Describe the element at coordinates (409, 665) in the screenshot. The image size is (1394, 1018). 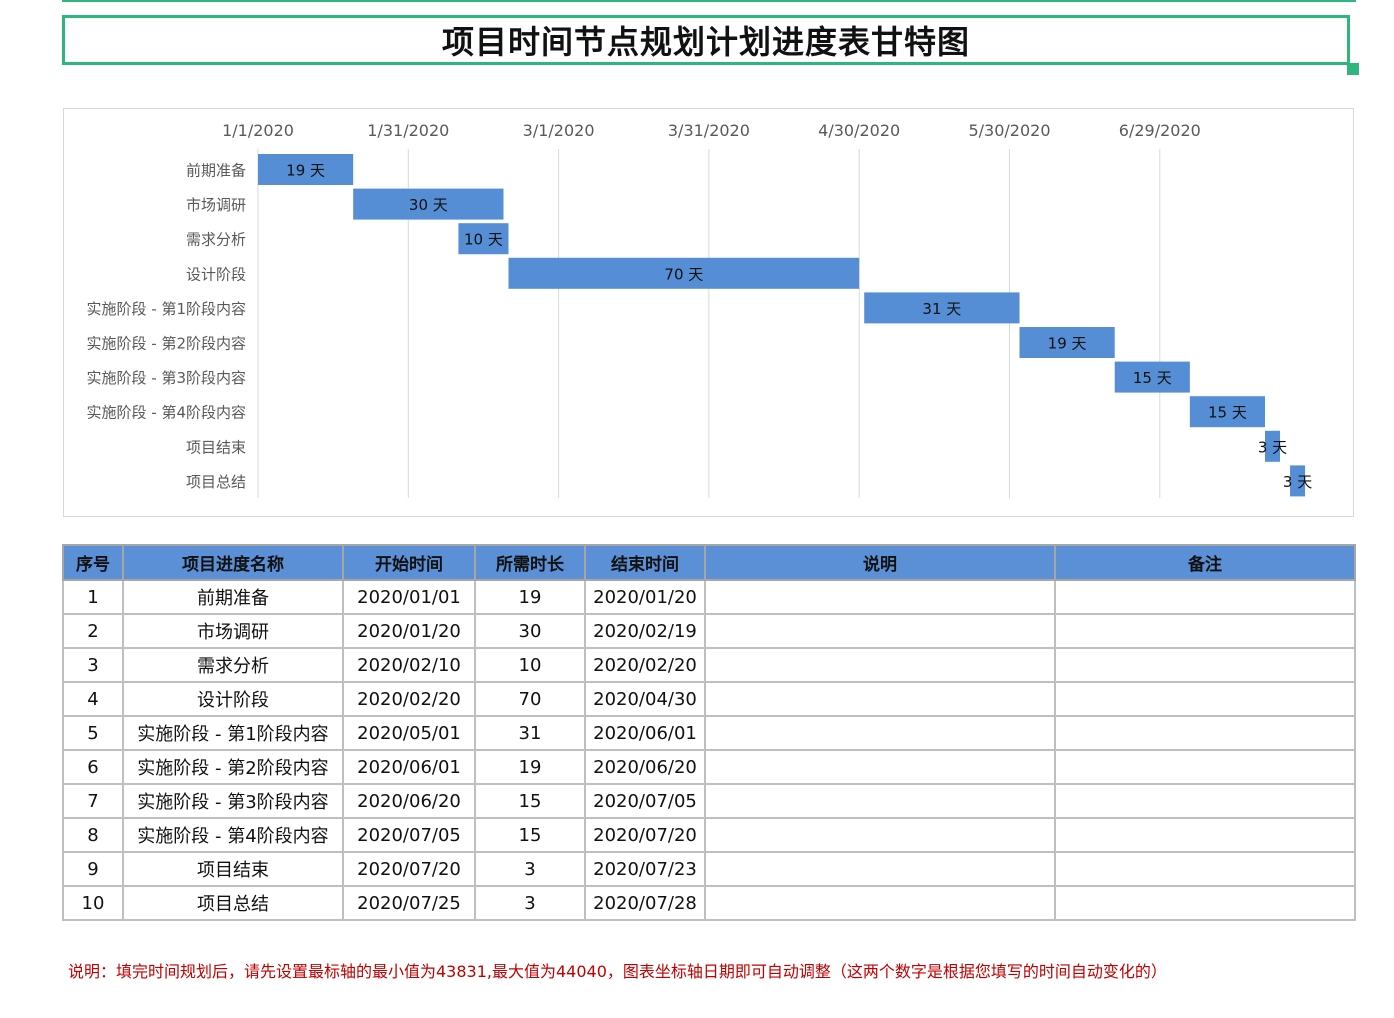
I see `cell-start: 2020/02/10` at that location.